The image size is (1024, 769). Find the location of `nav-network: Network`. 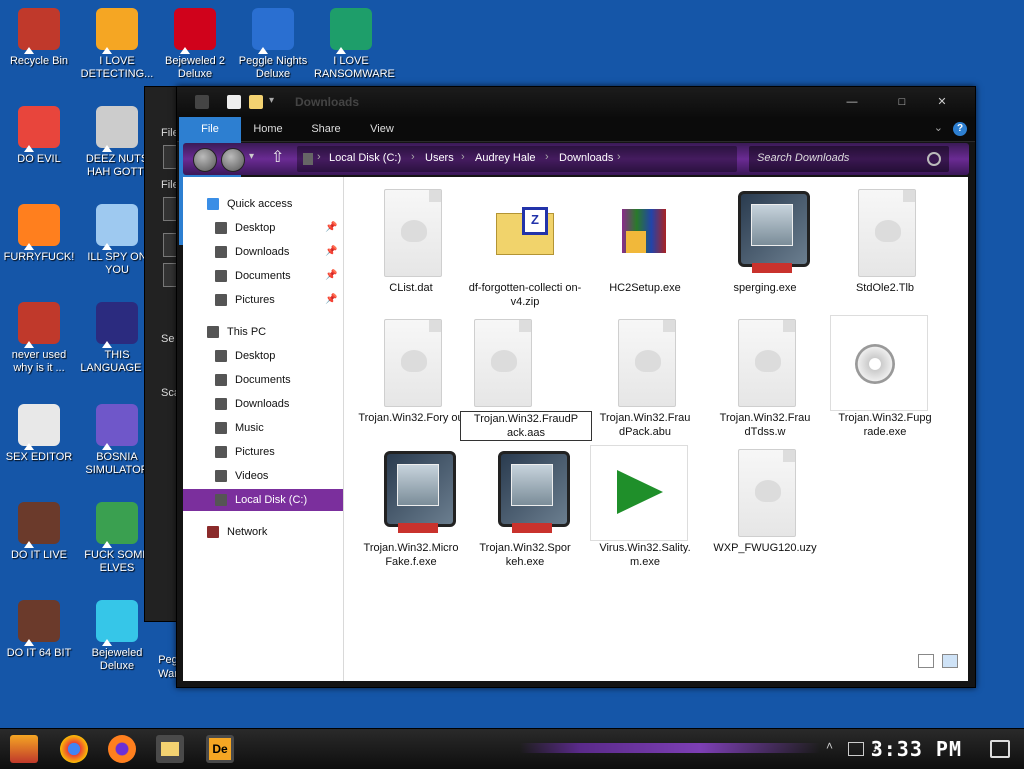

nav-network: Network is located at coordinates (263, 532).